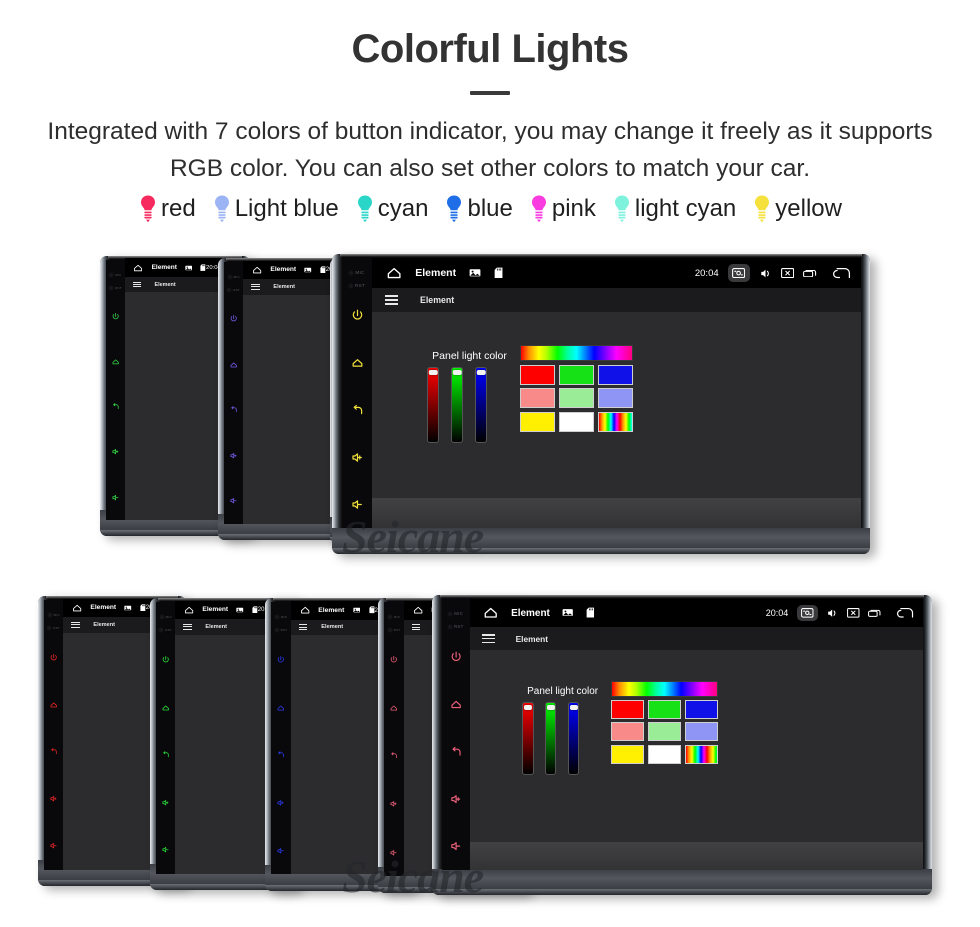  Describe the element at coordinates (457, 372) in the screenshot. I see `green-slider-thumb` at that location.